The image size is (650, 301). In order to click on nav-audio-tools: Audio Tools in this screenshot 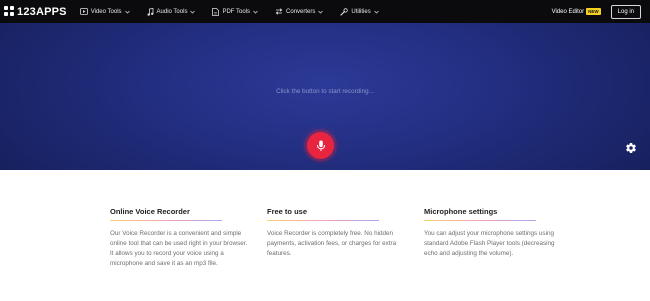, I will do `click(171, 11)`.